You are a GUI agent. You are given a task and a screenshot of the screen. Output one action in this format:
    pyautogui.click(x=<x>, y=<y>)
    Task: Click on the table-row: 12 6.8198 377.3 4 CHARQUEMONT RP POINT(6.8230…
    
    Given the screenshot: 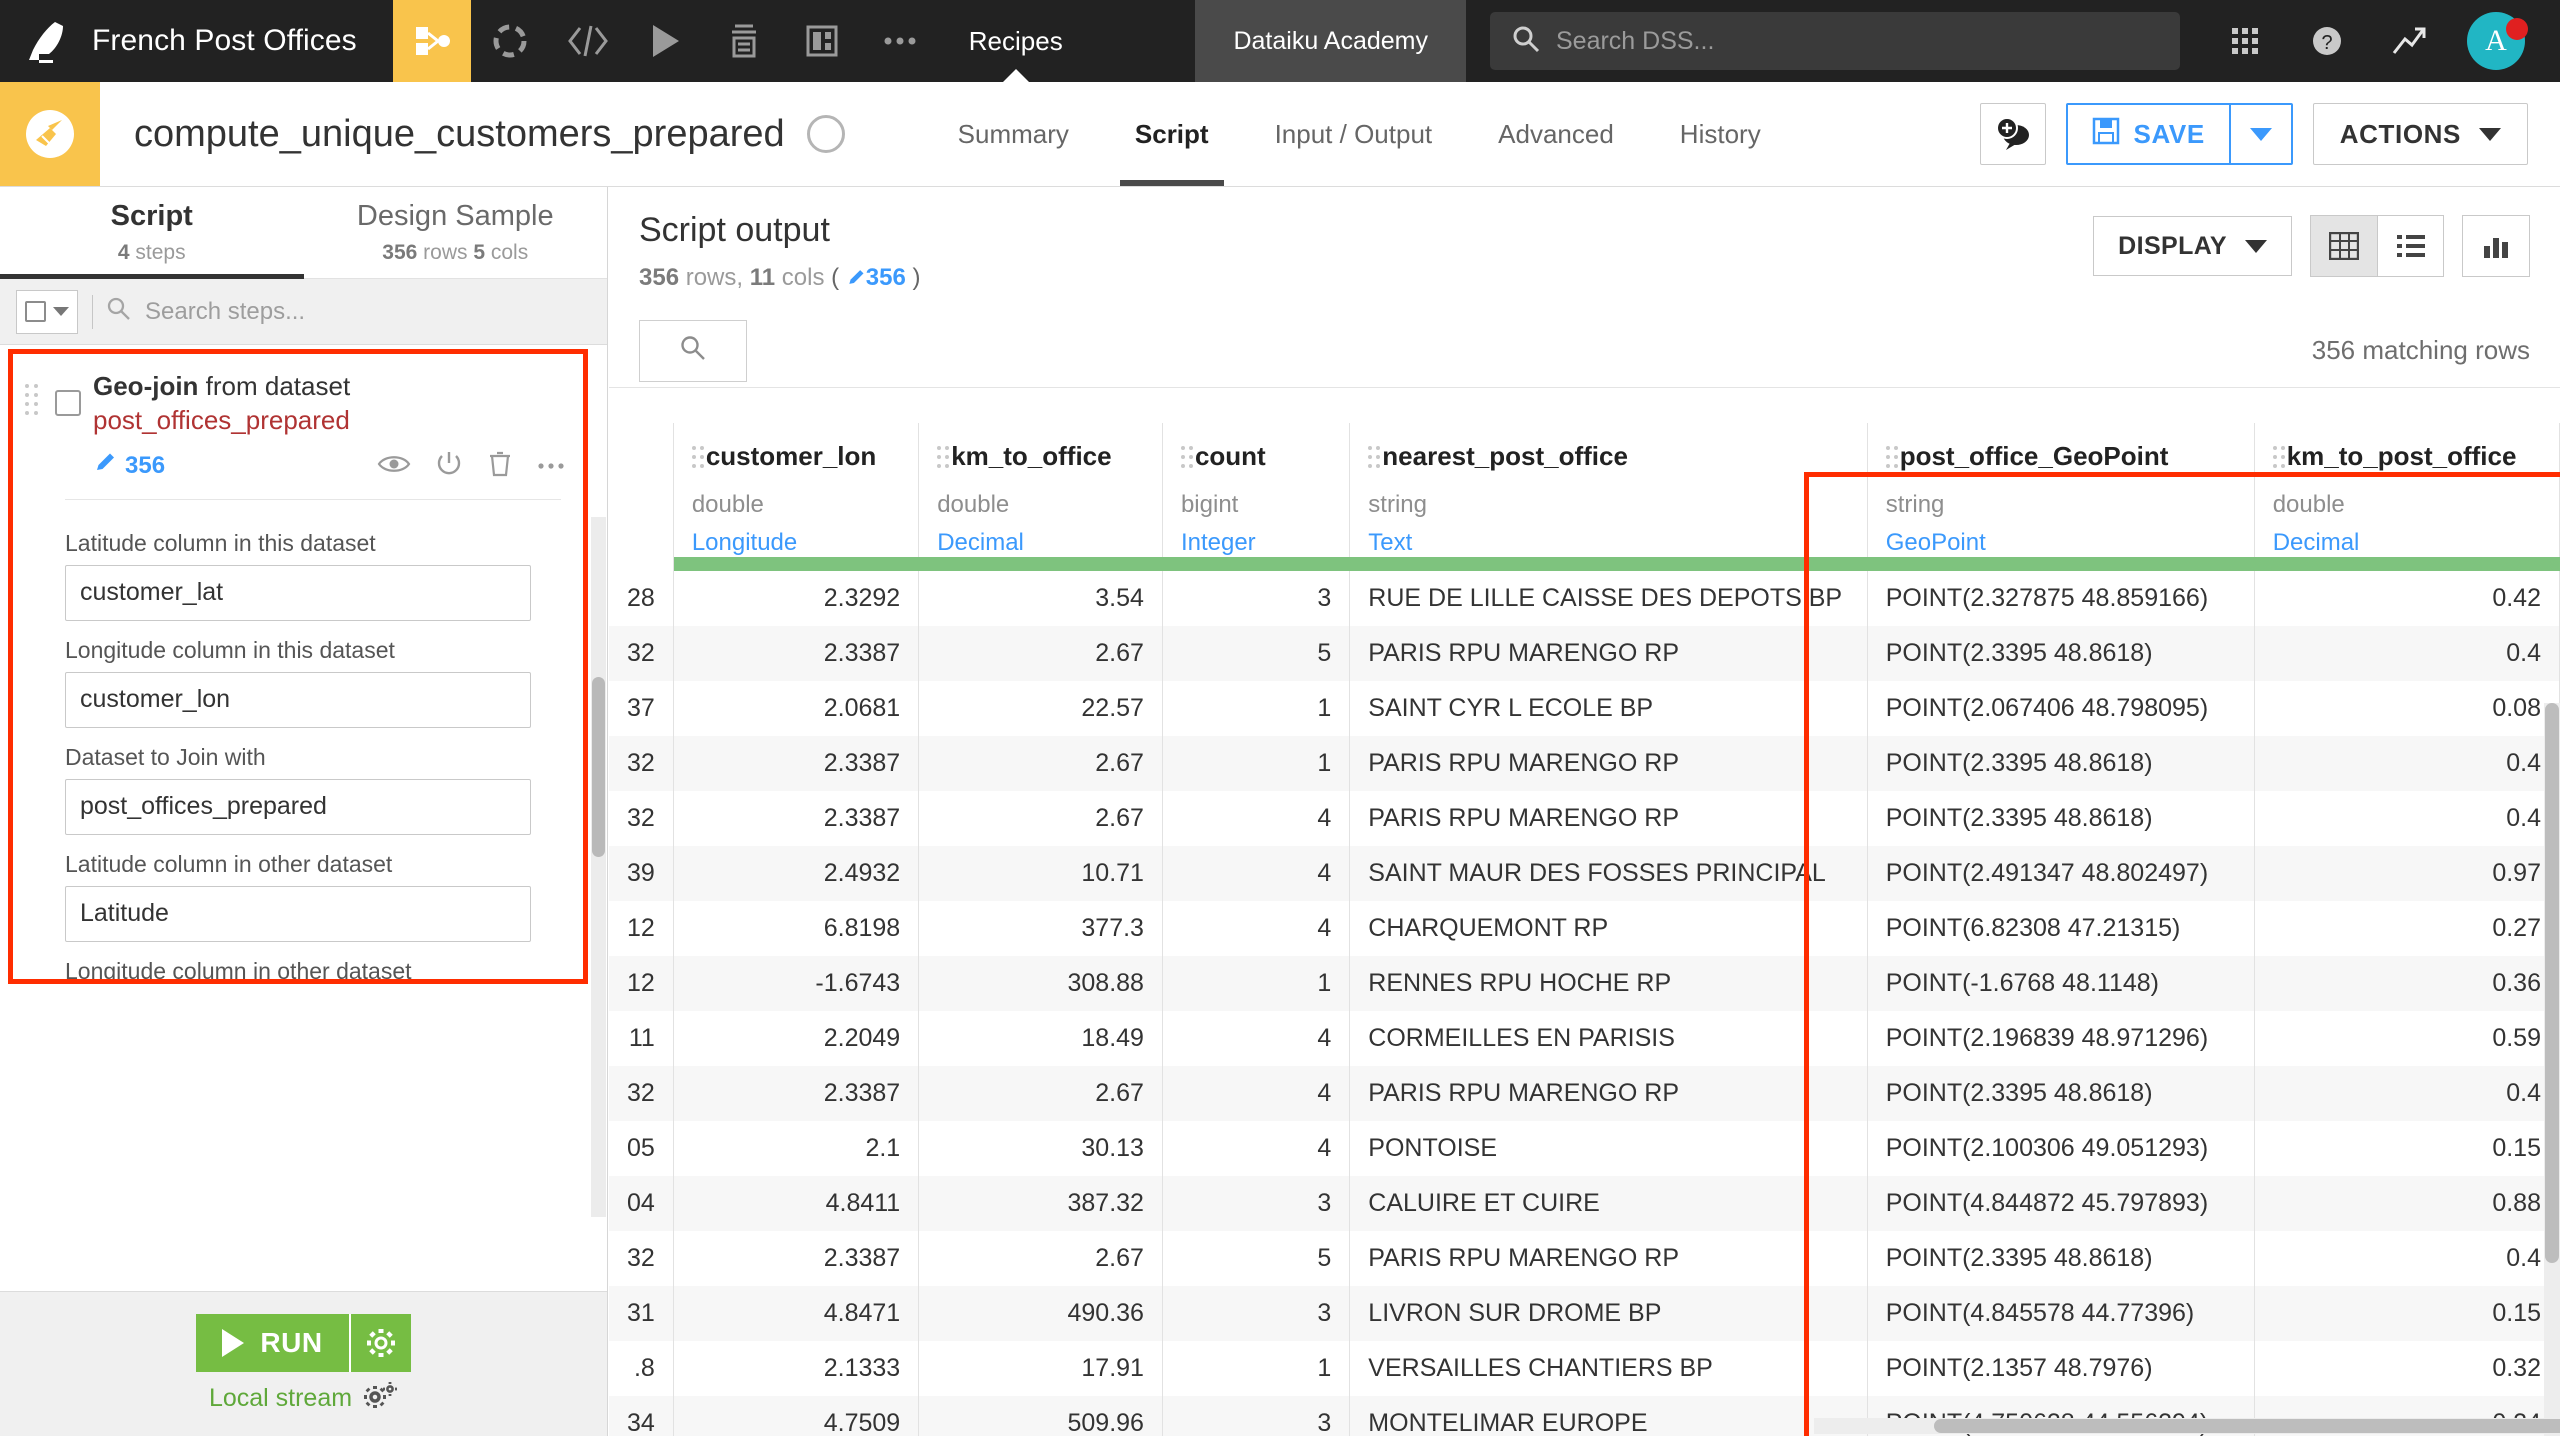 What is the action you would take?
    pyautogui.click(x=1584, y=928)
    